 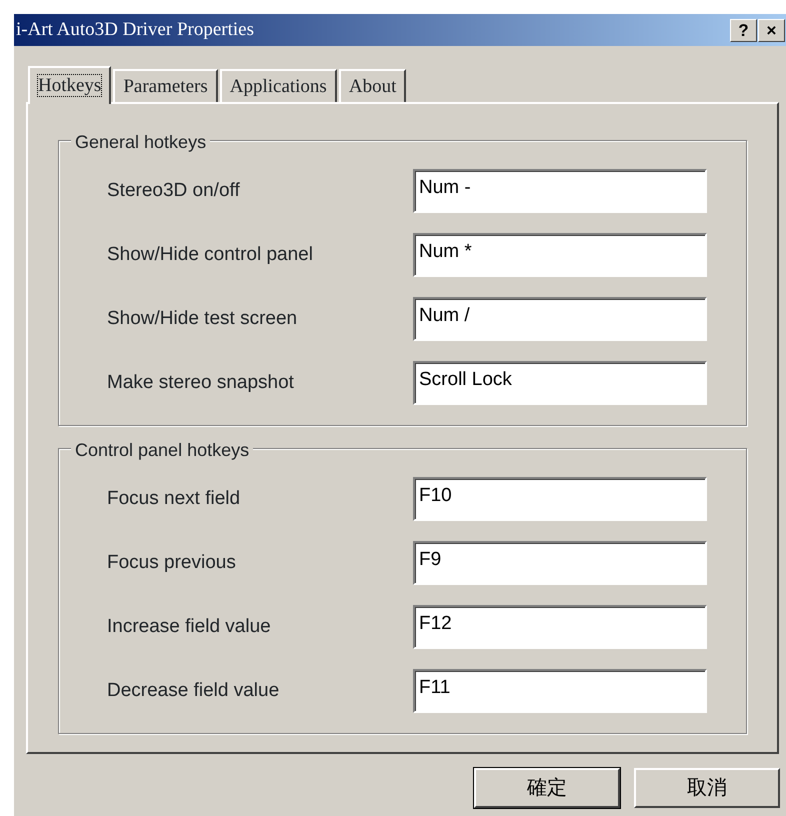 I want to click on hotkey-field: Num -, so click(x=560, y=191).